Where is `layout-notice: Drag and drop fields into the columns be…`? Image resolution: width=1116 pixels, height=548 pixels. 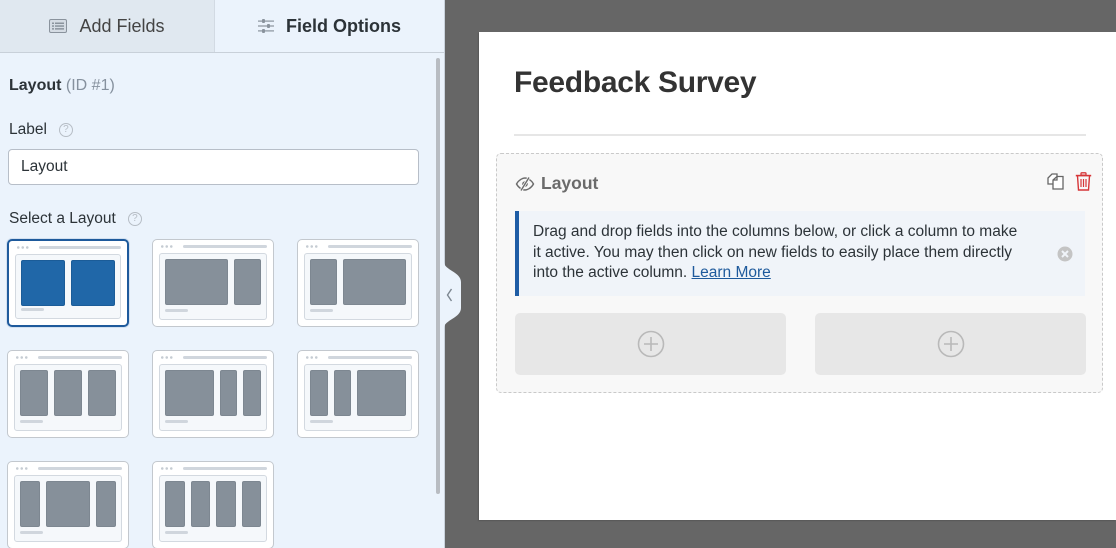 layout-notice: Drag and drop fields into the columns be… is located at coordinates (800, 253).